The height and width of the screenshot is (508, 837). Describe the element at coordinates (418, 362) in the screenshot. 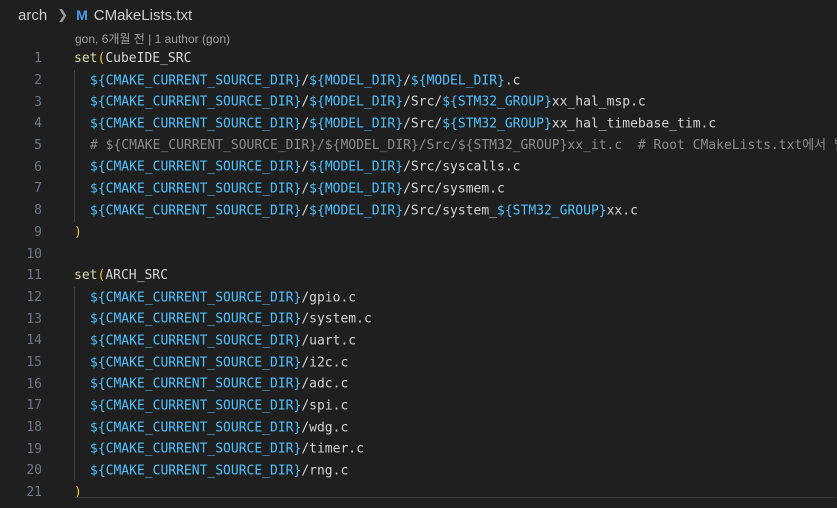

I see `code-line: 15 ${CMAKE_CURRENT_SOURCE_DIR}/i2c.c` at that location.